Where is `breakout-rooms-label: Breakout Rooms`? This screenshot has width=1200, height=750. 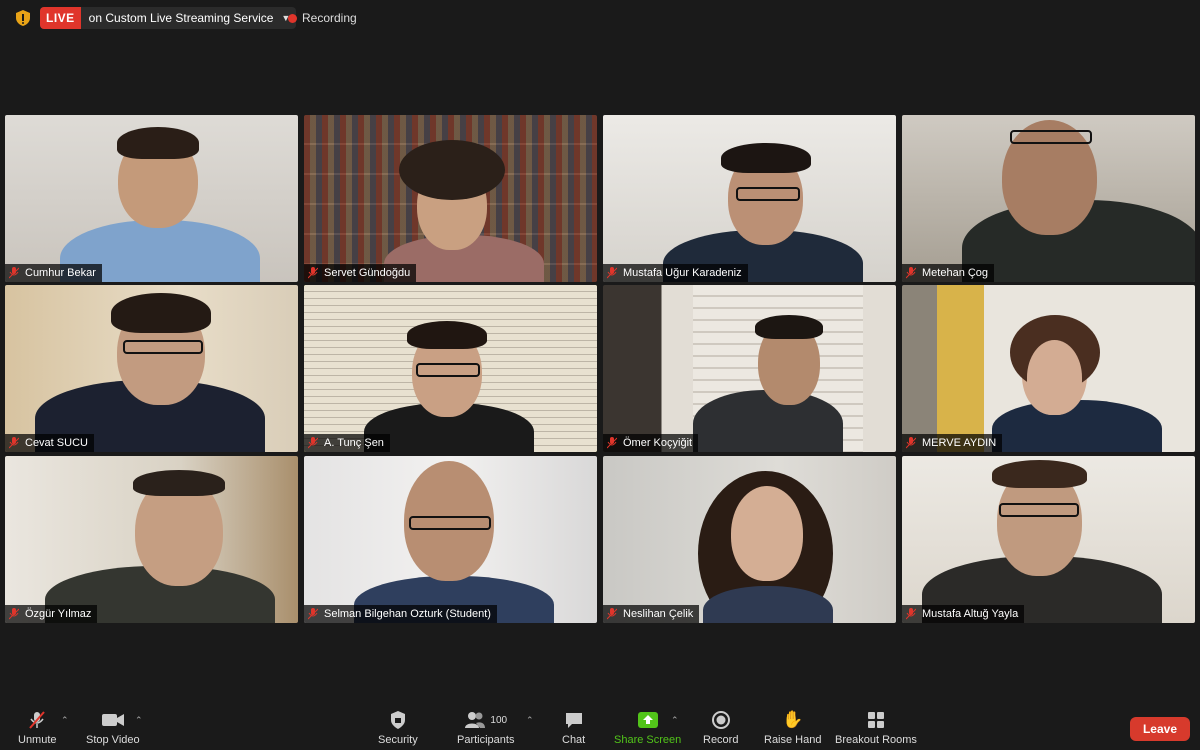
breakout-rooms-label: Breakout Rooms is located at coordinates (876, 740).